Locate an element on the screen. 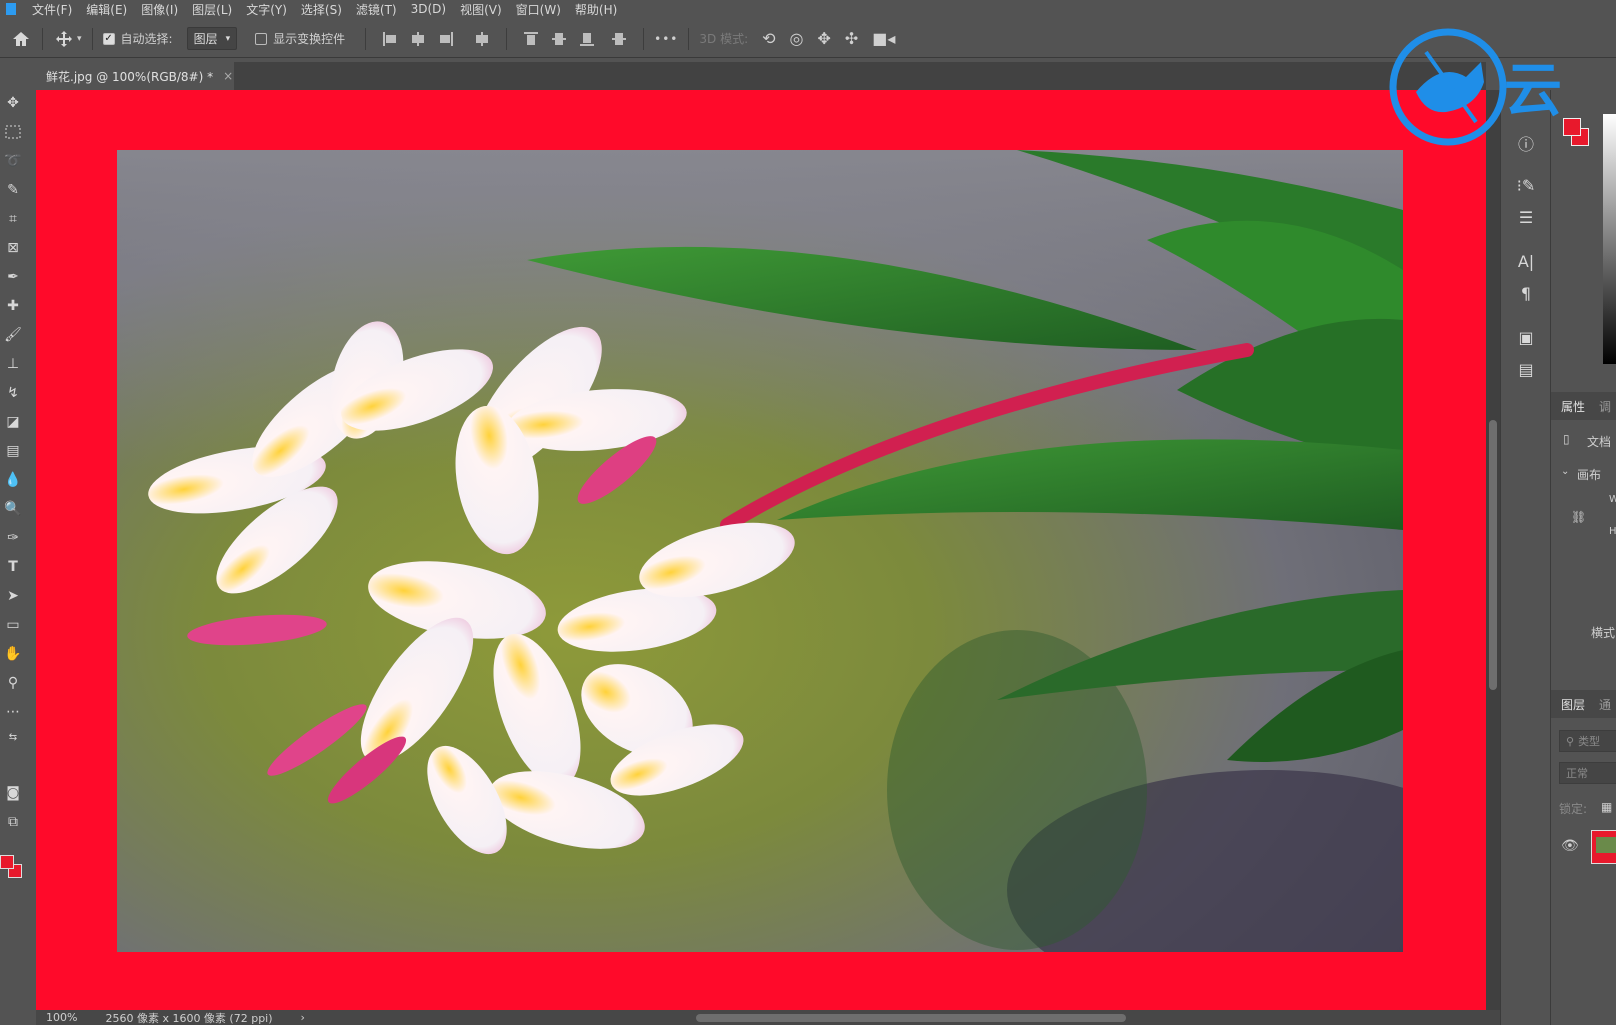 The width and height of the screenshot is (1616, 1025). hand-tool-icon: ✋ is located at coordinates (13, 654).